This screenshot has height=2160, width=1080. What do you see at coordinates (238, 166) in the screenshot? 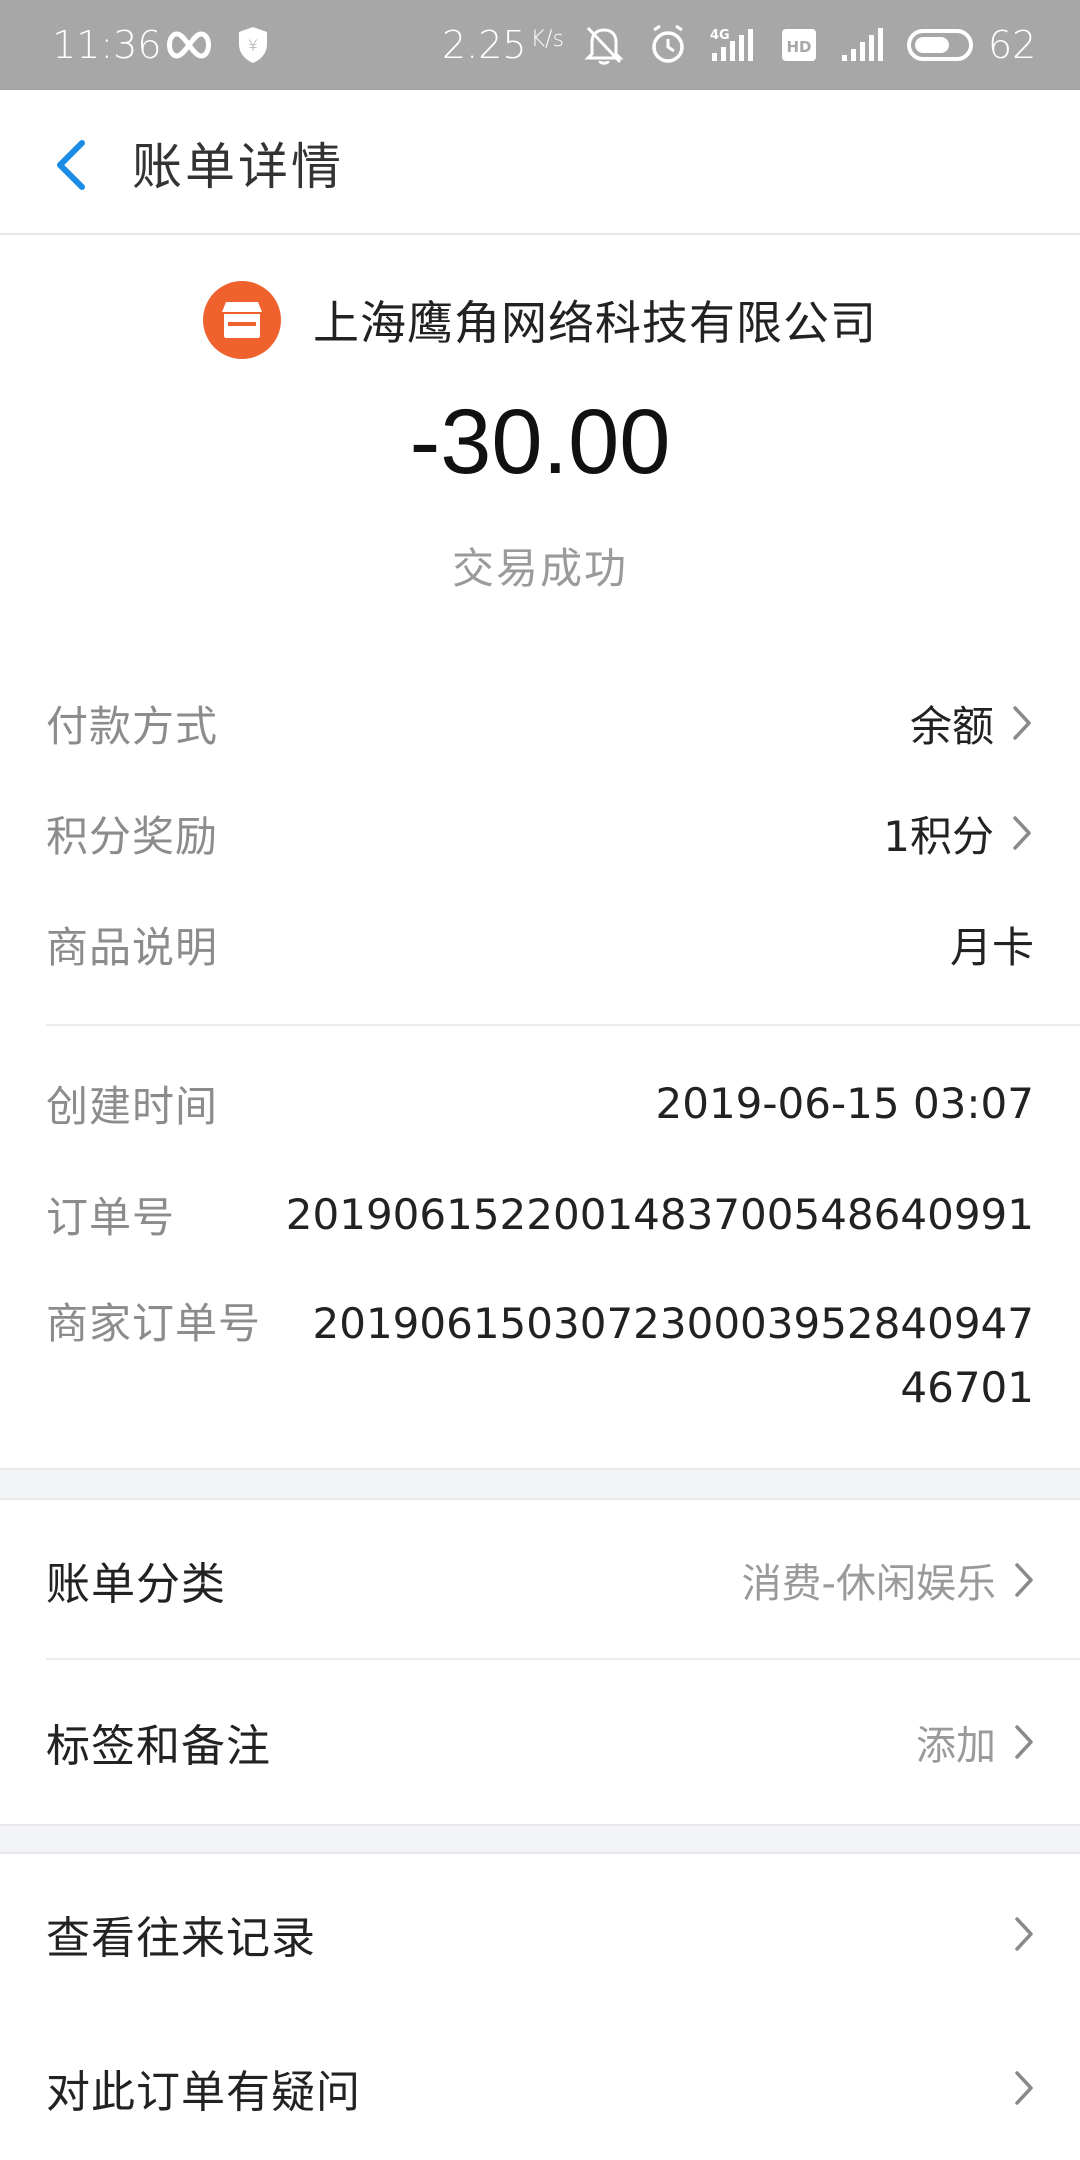
I see `page-title: 账单详情` at bounding box center [238, 166].